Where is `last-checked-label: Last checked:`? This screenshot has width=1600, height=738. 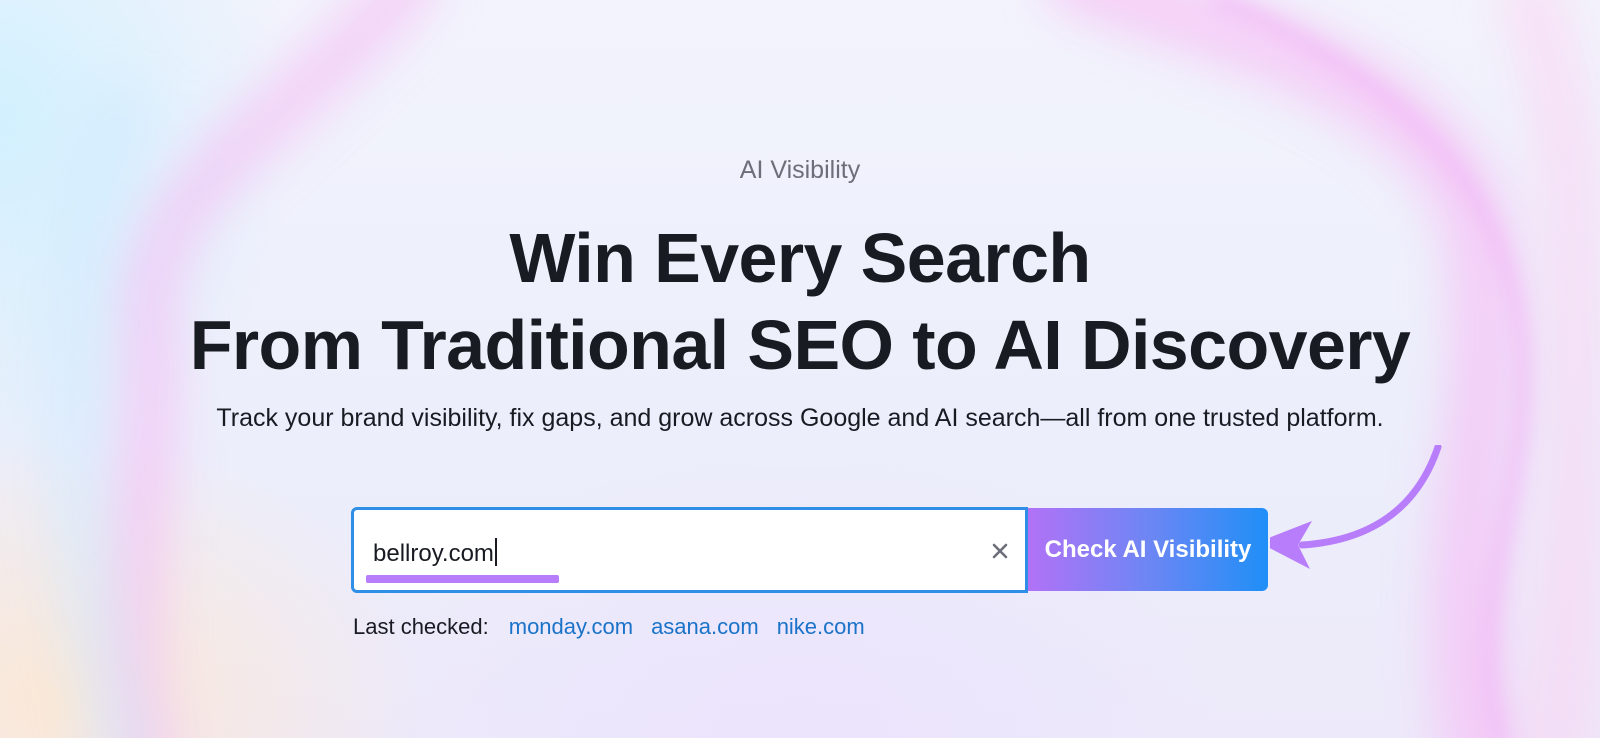
last-checked-label: Last checked: is located at coordinates (421, 626).